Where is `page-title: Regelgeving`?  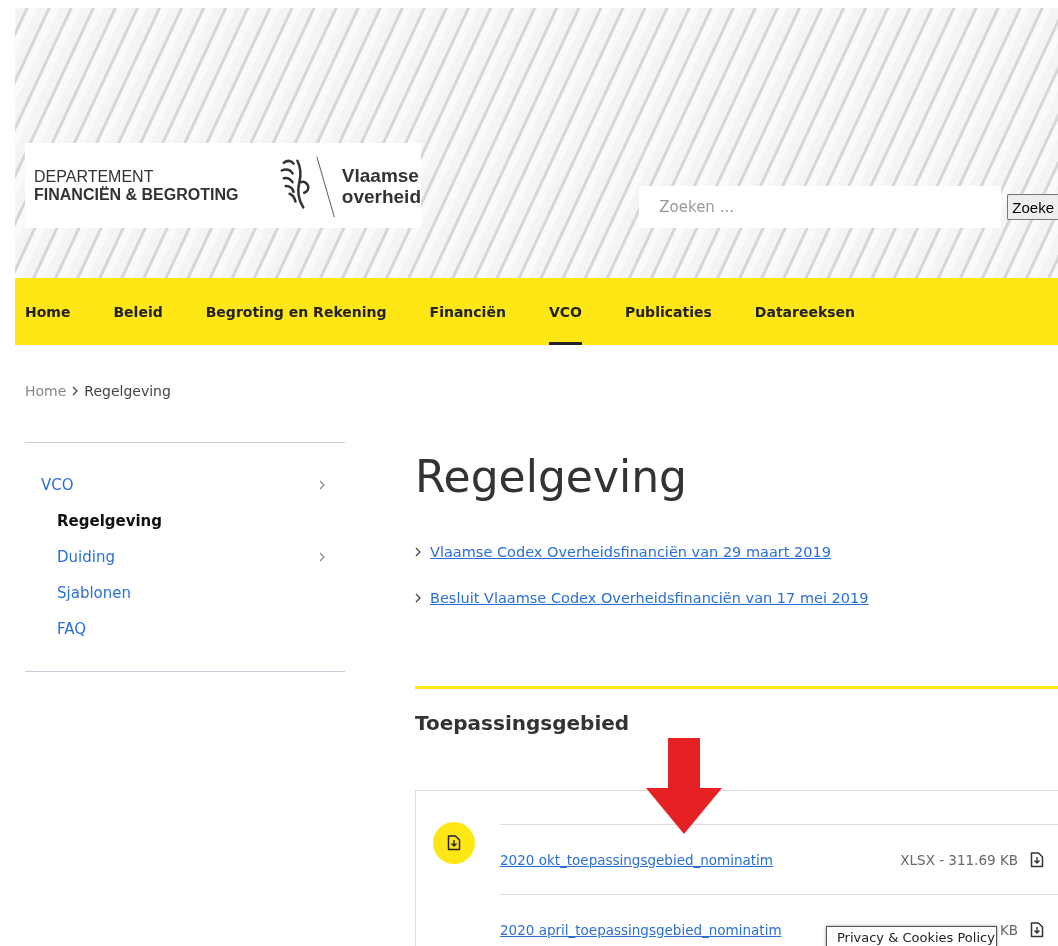 page-title: Regelgeving is located at coordinates (551, 477).